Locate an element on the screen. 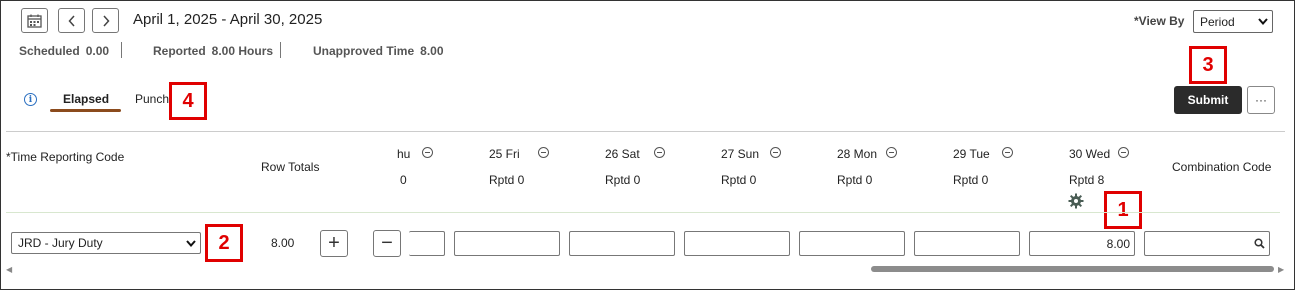 Image resolution: width=1295 pixels, height=290 pixels. previous-period-button is located at coordinates (71, 20).